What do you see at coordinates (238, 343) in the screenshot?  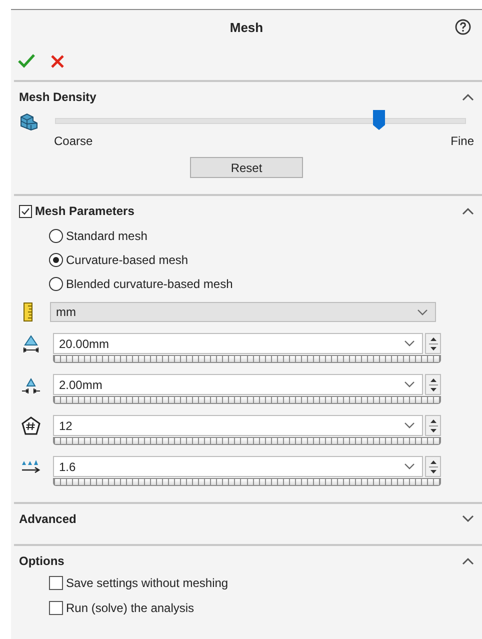 I see `number-field: 20.00mm` at bounding box center [238, 343].